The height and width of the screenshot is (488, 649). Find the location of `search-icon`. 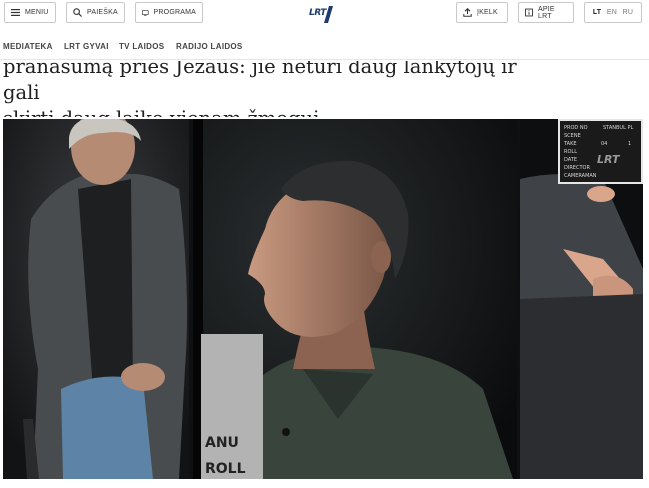

search-icon is located at coordinates (77, 12).